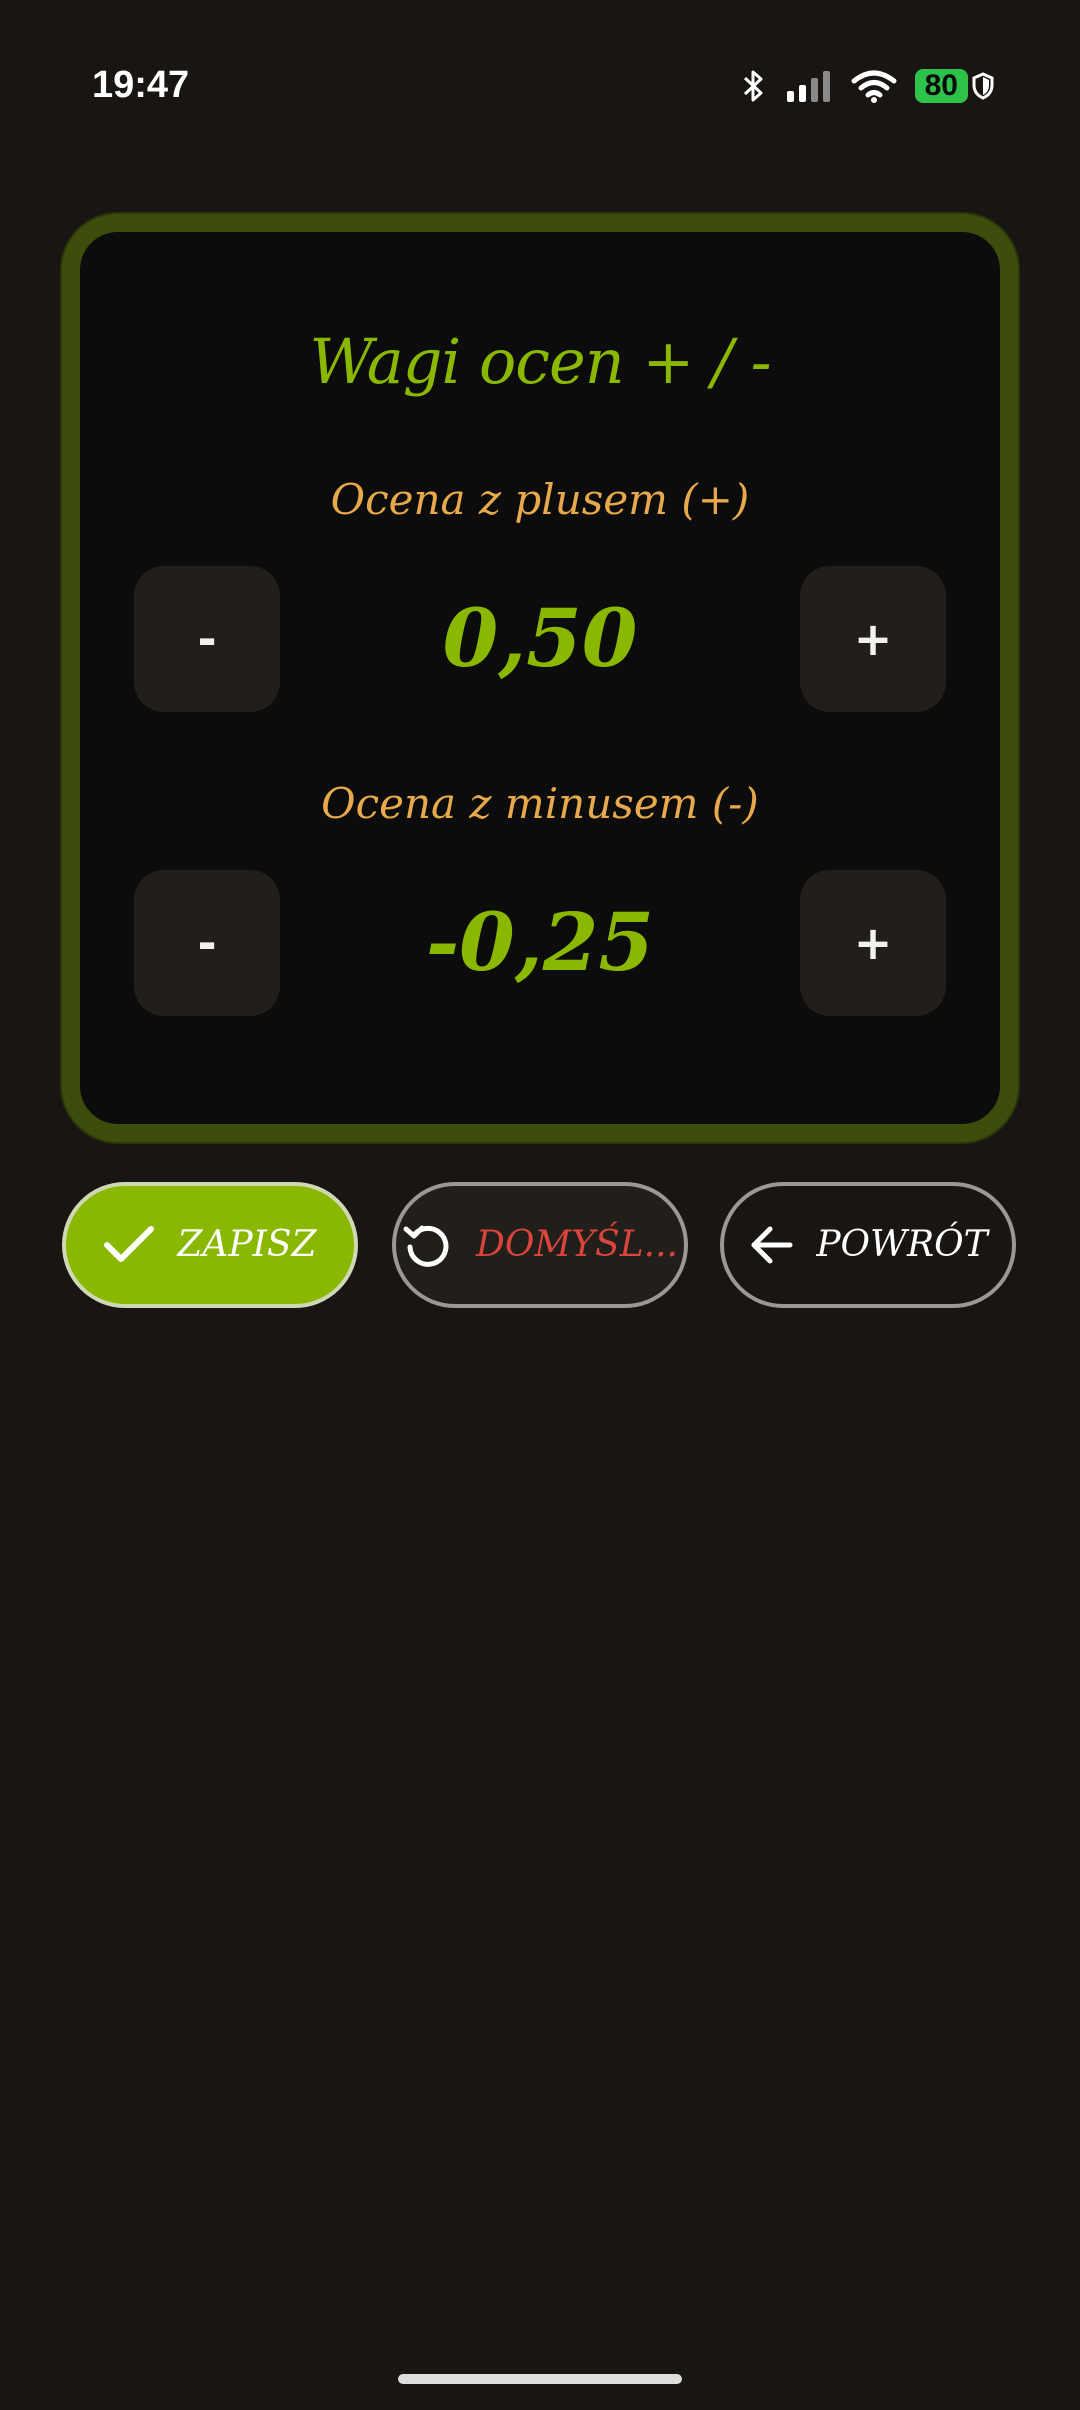  What do you see at coordinates (873, 639) in the screenshot?
I see `plus-grade-increment-button: +` at bounding box center [873, 639].